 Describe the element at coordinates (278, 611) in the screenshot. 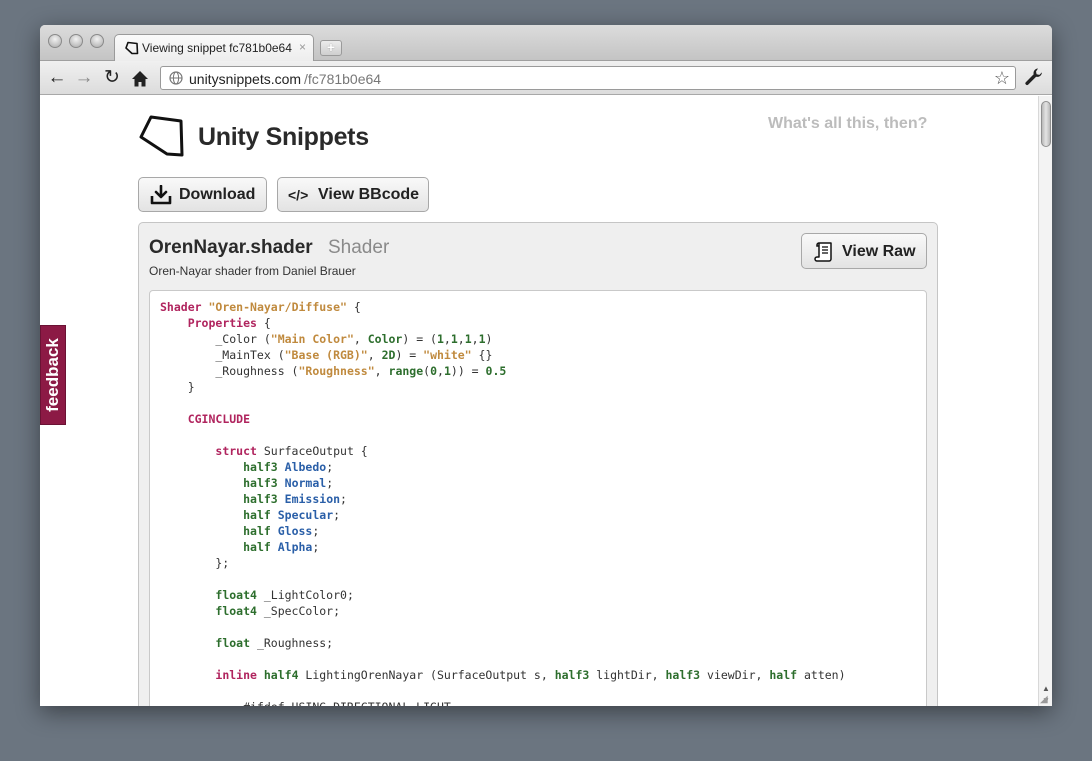

I see `code-line: float4 _SpecColor;` at that location.